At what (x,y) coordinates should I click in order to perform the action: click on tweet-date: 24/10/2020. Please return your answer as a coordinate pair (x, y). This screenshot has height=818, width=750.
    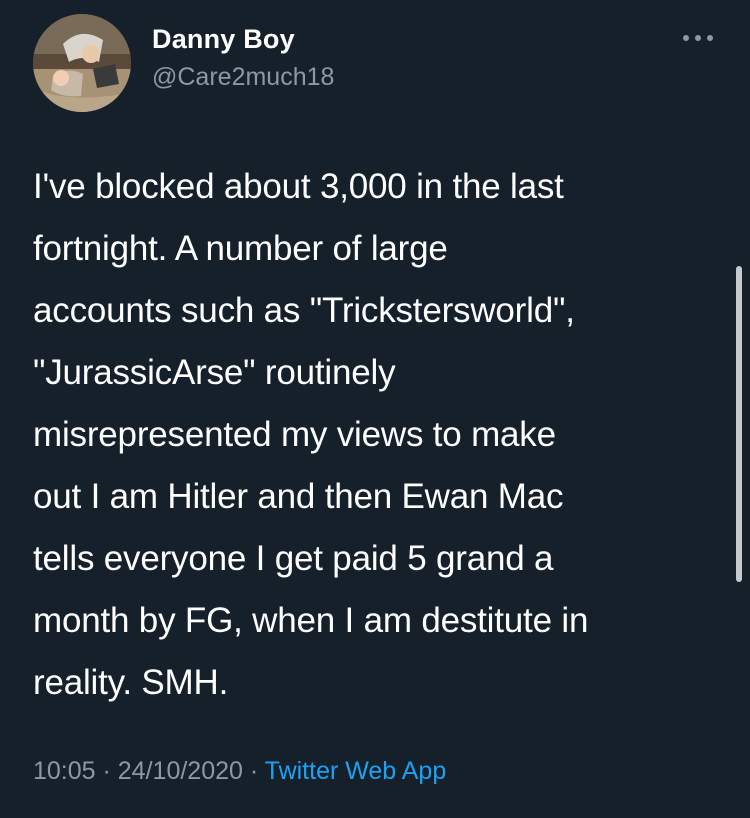
    Looking at the image, I should click on (180, 771).